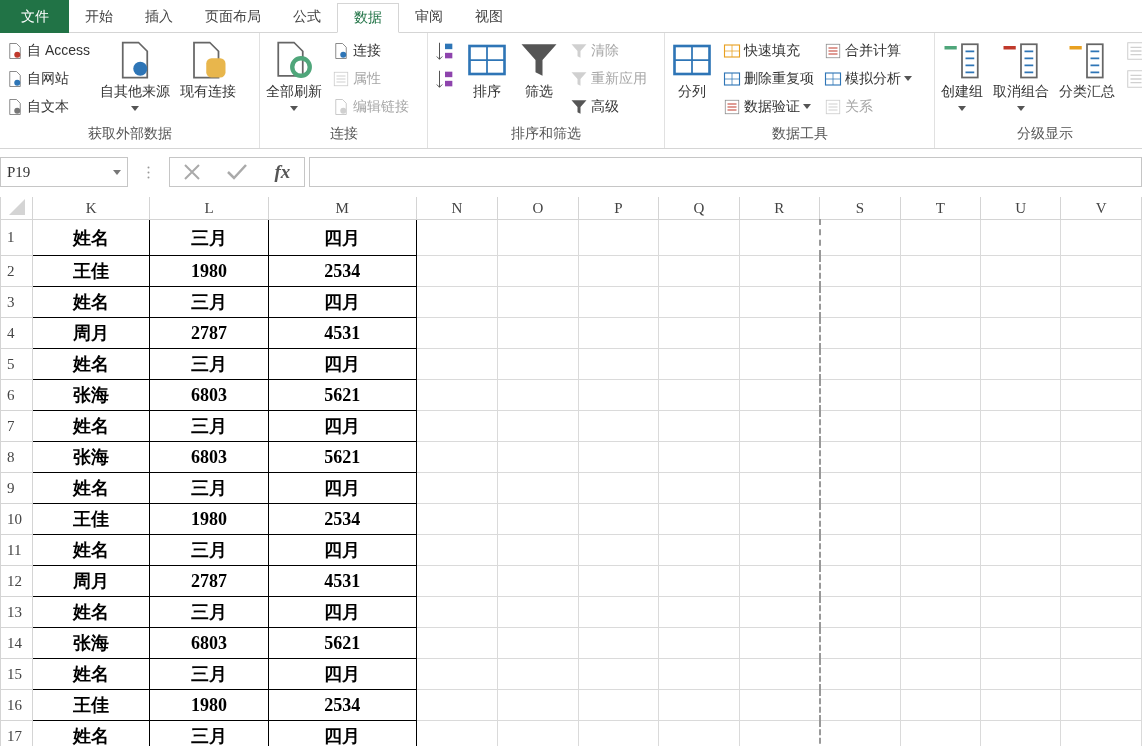 The image size is (1142, 746). Describe the element at coordinates (129, 133) in the screenshot. I see `group-label: 获取外部数据` at that location.